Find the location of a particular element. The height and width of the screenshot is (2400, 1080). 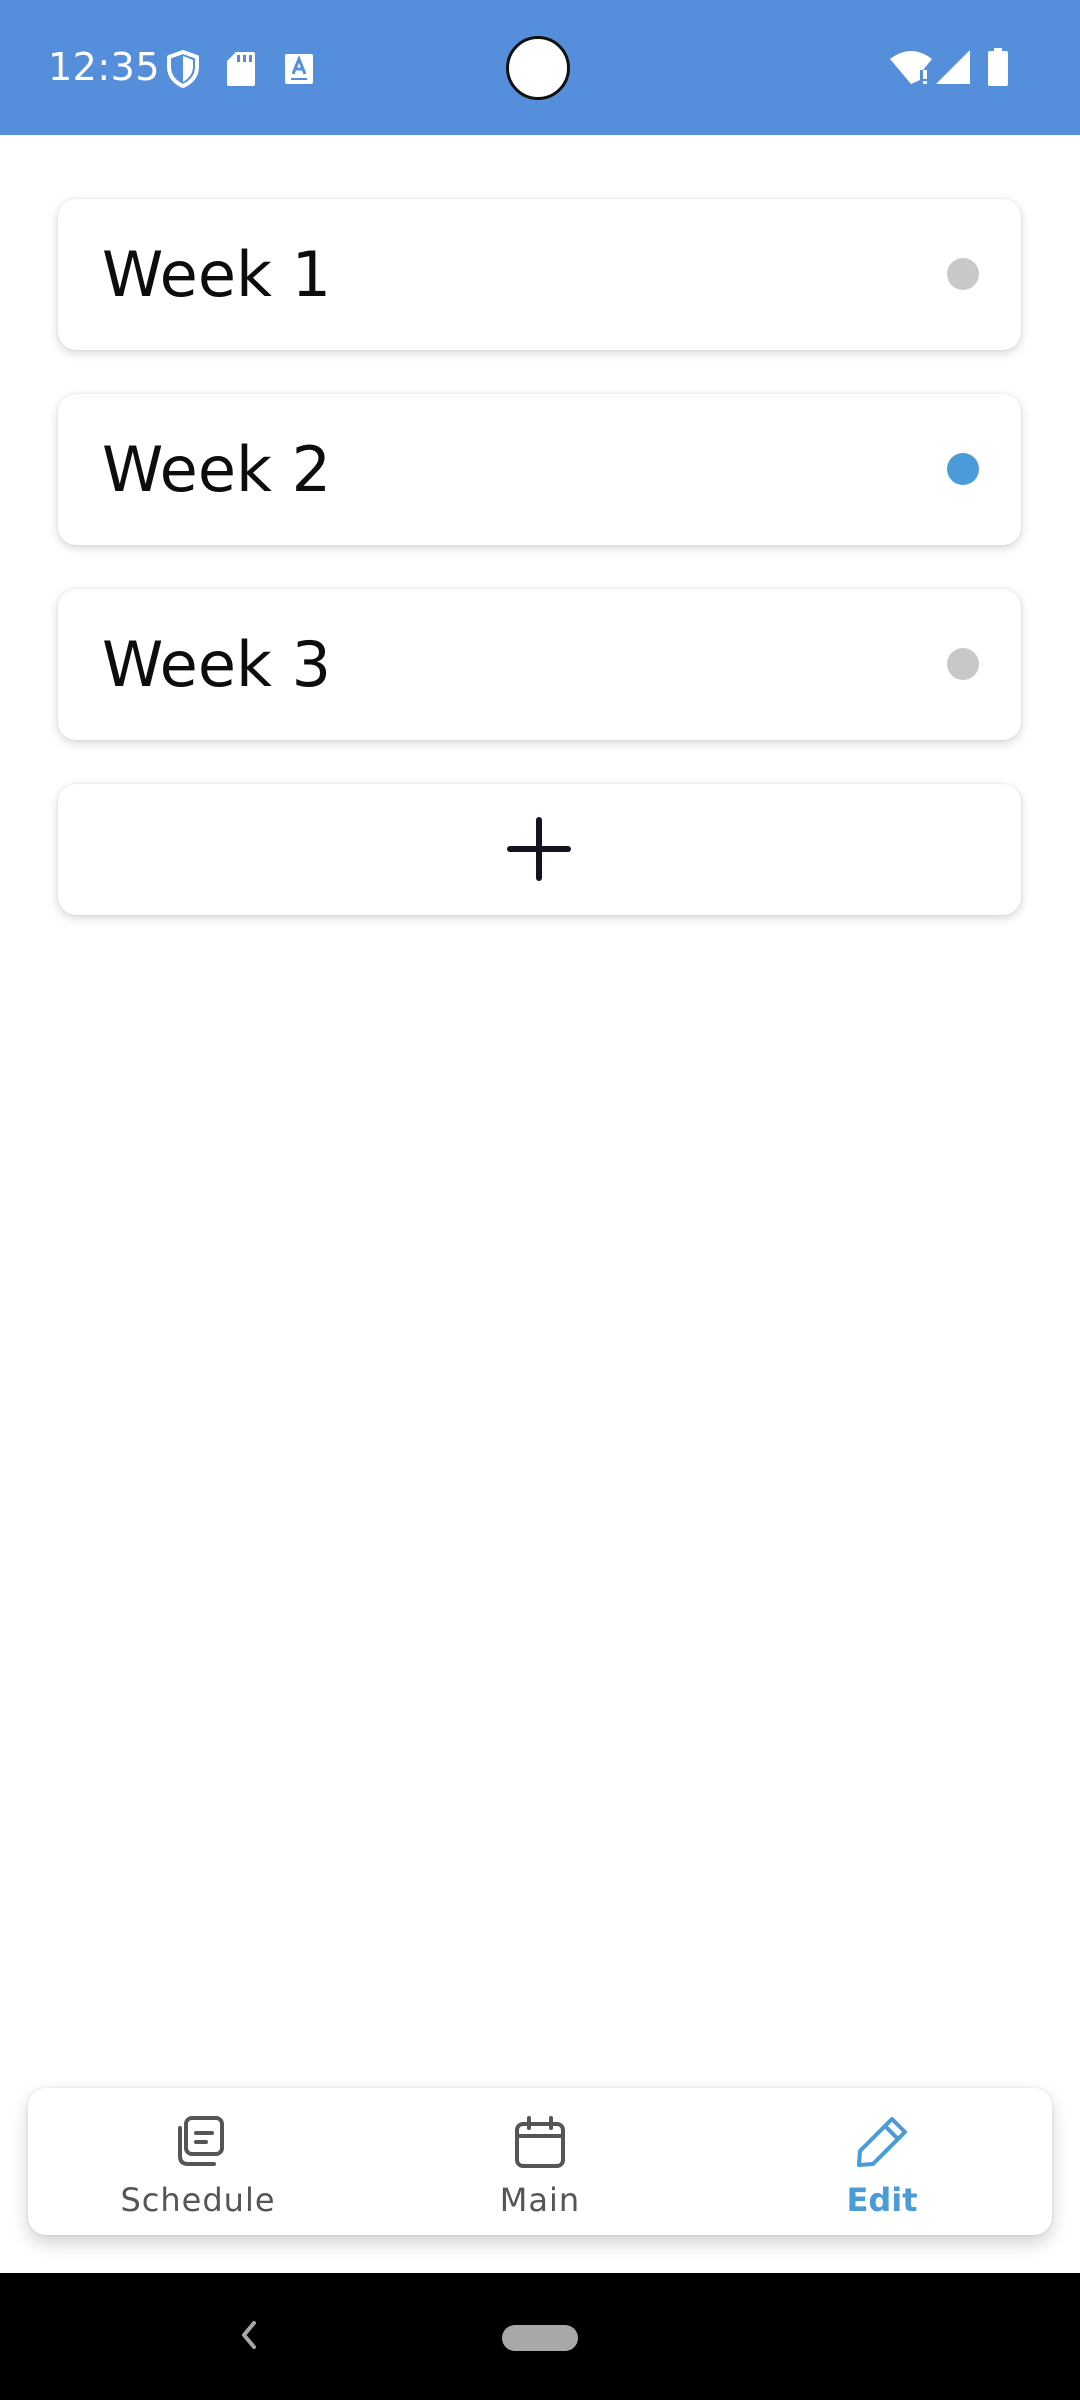

nav-item-schedule: Schedule is located at coordinates (198, 2161).